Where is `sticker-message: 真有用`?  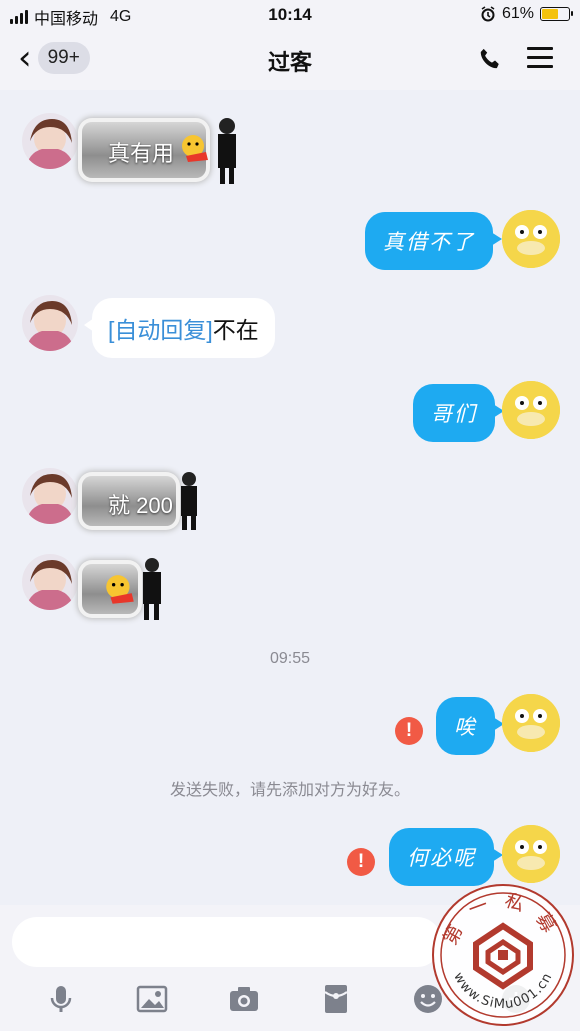 sticker-message: 真有用 is located at coordinates (159, 151).